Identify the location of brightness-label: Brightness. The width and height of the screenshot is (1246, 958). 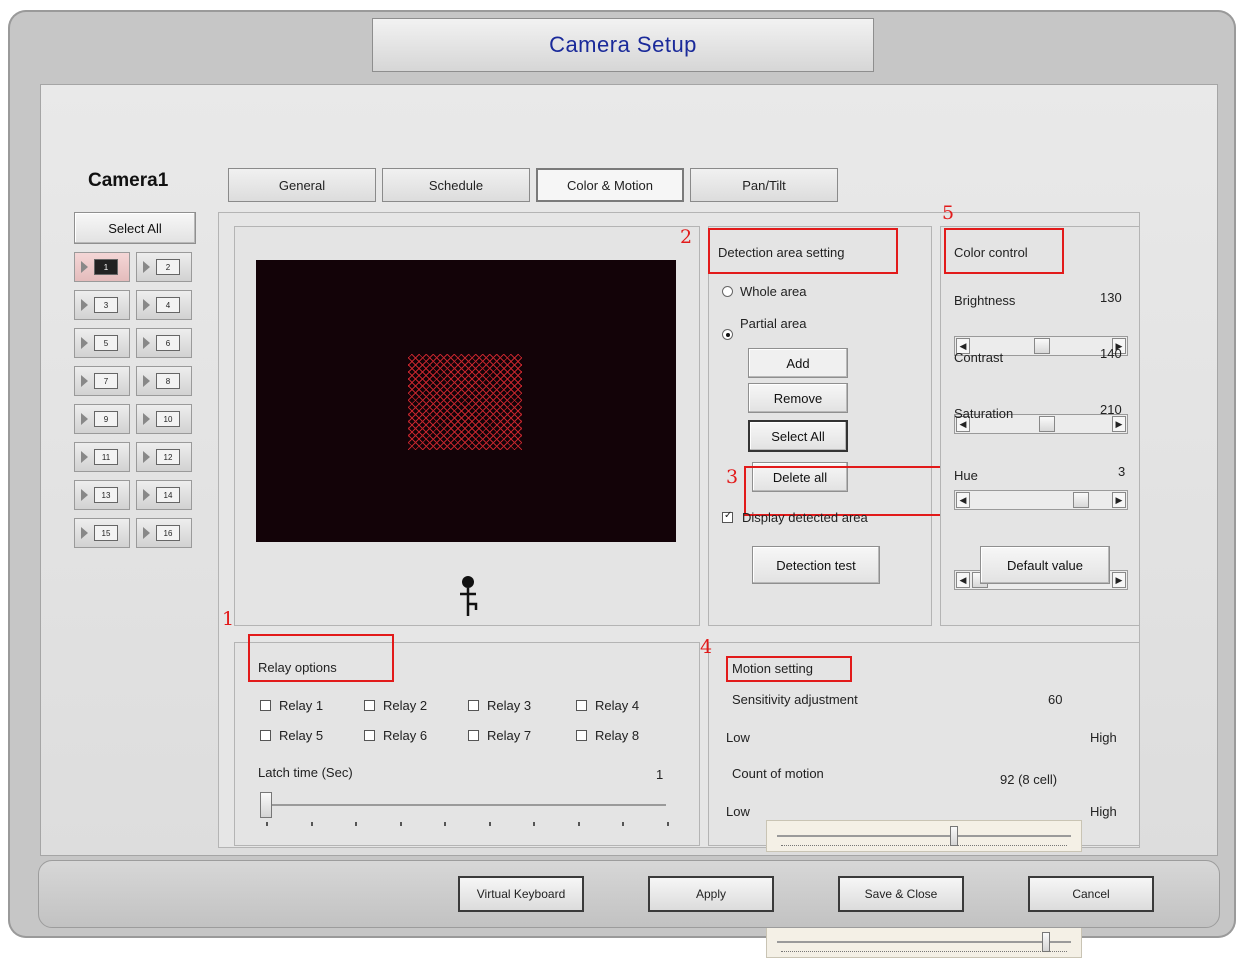
(985, 300).